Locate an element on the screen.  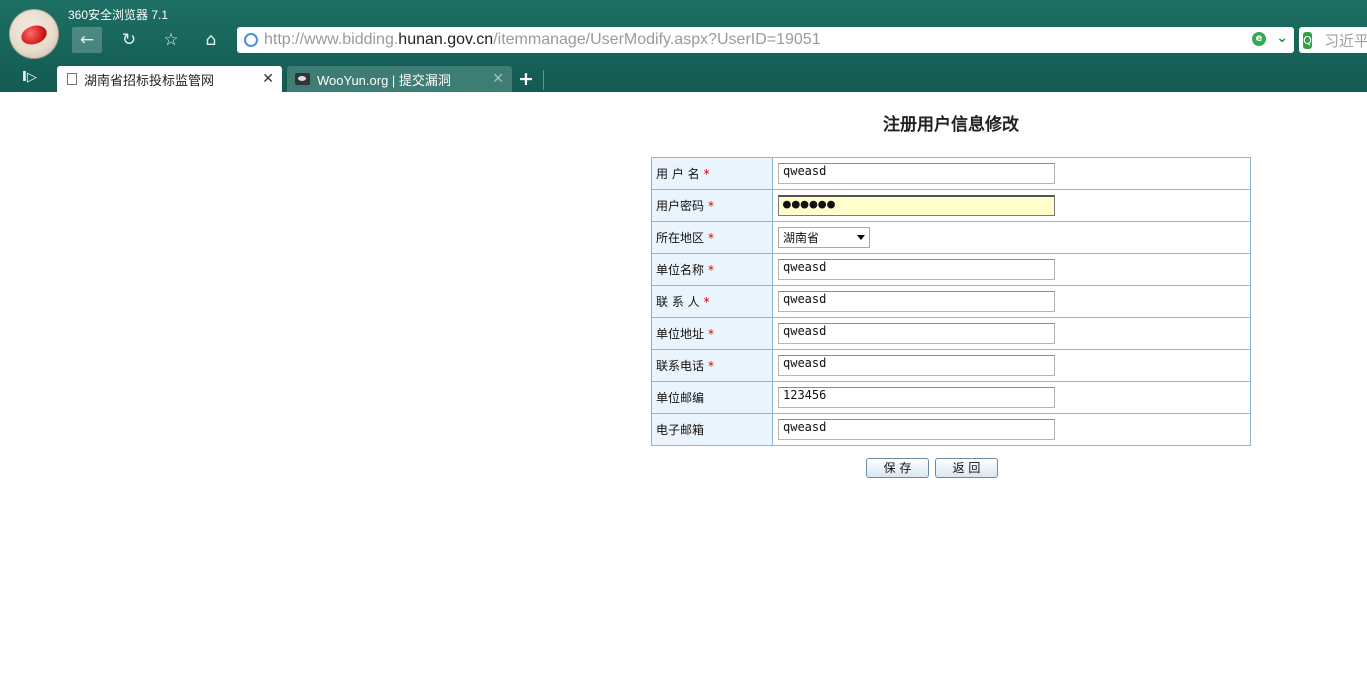
tab-divider is located at coordinates (543, 80).